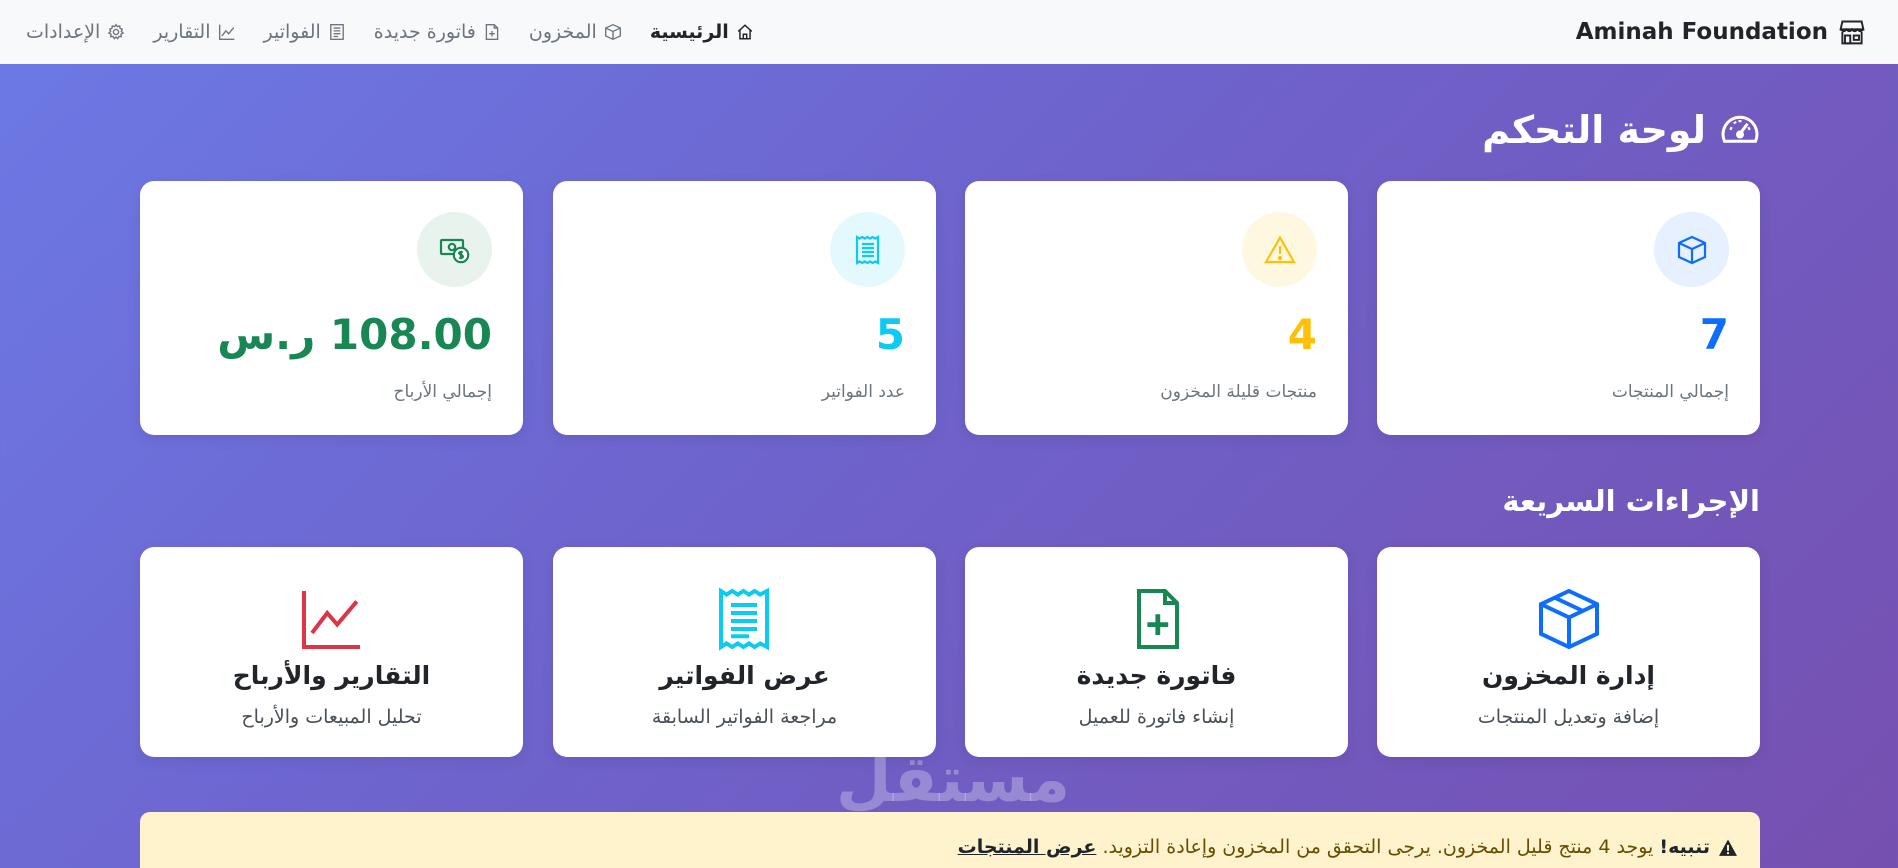 This screenshot has width=1898, height=868. I want to click on nav-reports-label: التقارير, so click(182, 32).